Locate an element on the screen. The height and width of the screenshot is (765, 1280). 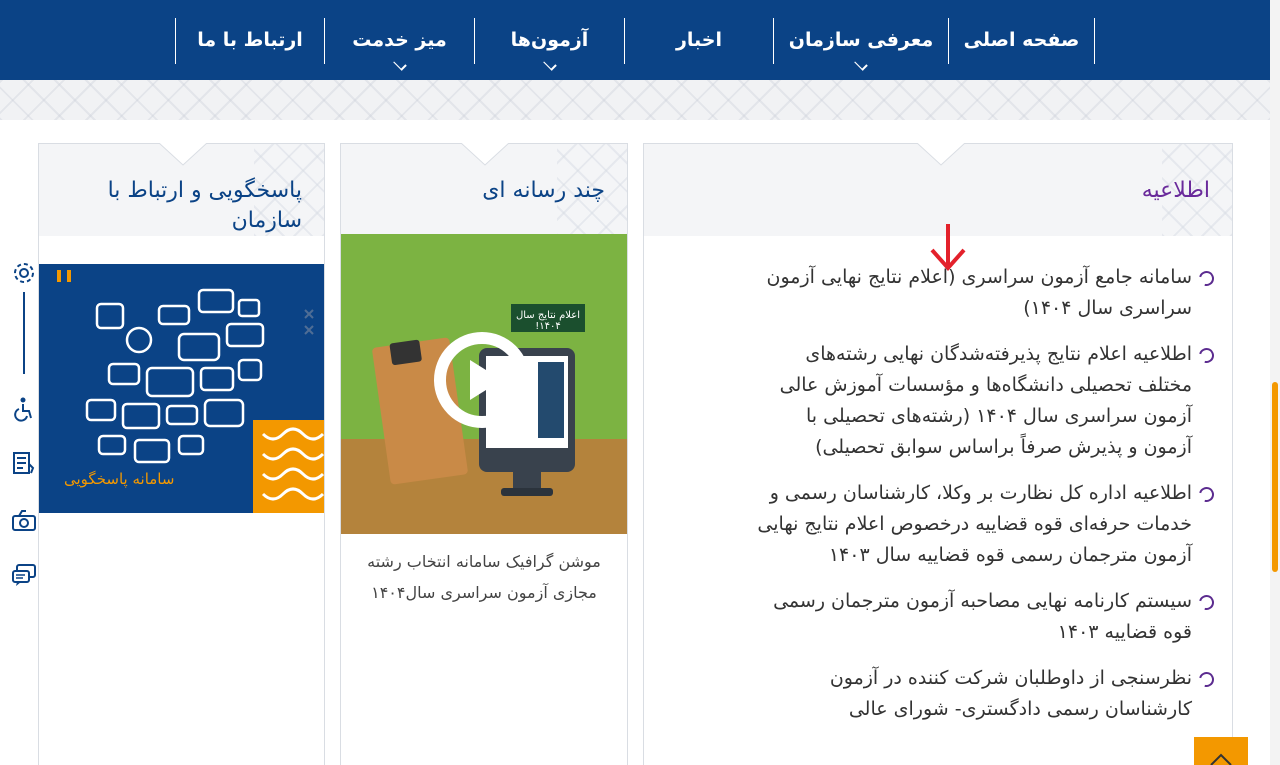
nav-item-label: میز خدمت is located at coordinates (399, 40).